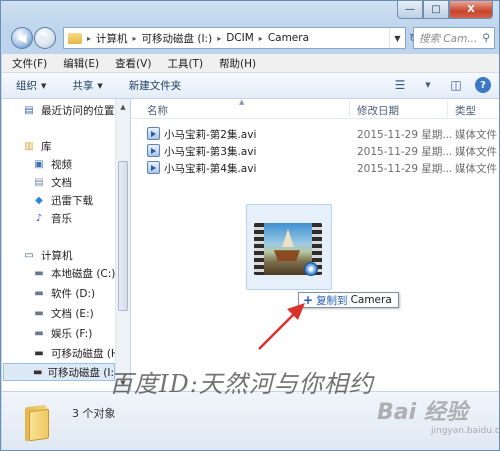 The image size is (500, 451). What do you see at coordinates (241, 384) in the screenshot?
I see `watermark-text: 百度ID:天然河与你相约` at bounding box center [241, 384].